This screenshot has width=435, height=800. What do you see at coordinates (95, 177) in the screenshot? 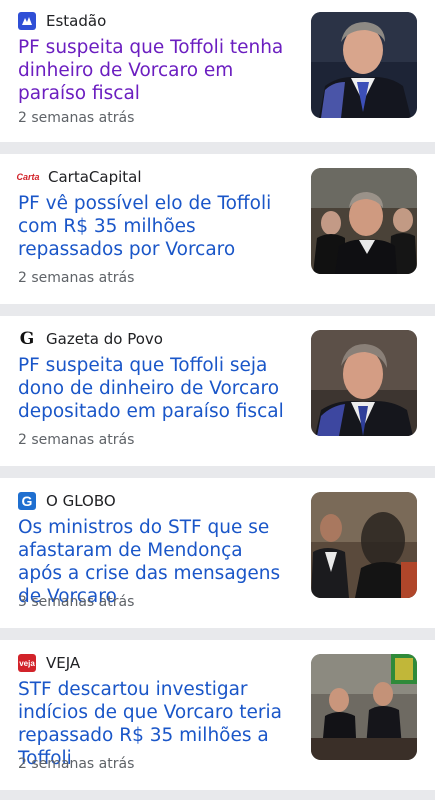
I see `source-name: CartaCapital` at bounding box center [95, 177].